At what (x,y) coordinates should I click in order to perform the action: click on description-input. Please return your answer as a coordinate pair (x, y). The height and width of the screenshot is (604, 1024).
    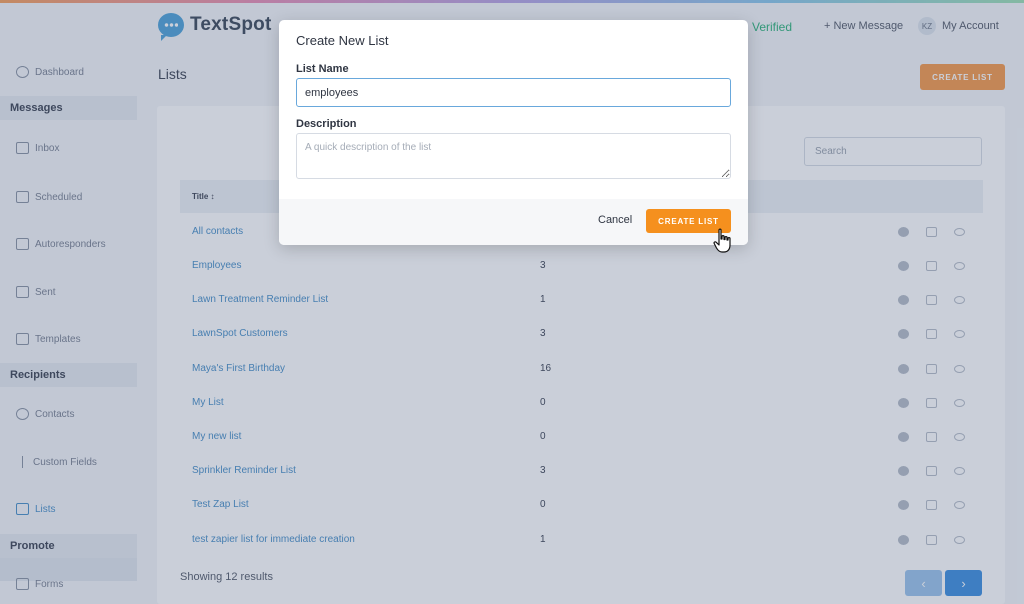
    Looking at the image, I should click on (513, 156).